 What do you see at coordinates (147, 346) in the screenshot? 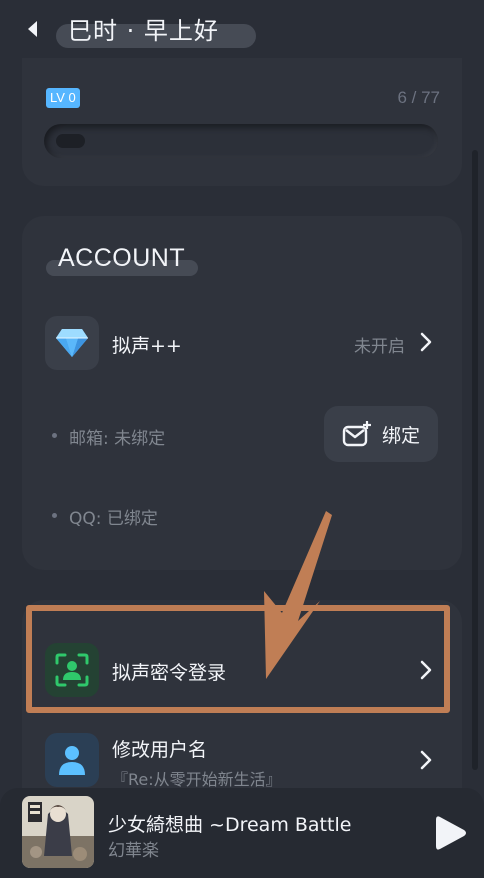
I see `plus-label: 拟声++` at bounding box center [147, 346].